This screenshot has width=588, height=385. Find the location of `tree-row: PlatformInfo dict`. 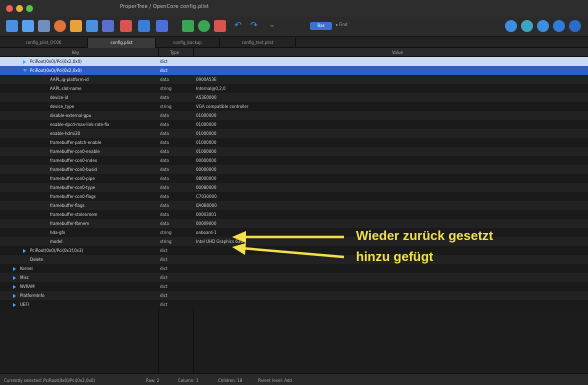

tree-row: PlatformInfo dict is located at coordinates (294, 295).